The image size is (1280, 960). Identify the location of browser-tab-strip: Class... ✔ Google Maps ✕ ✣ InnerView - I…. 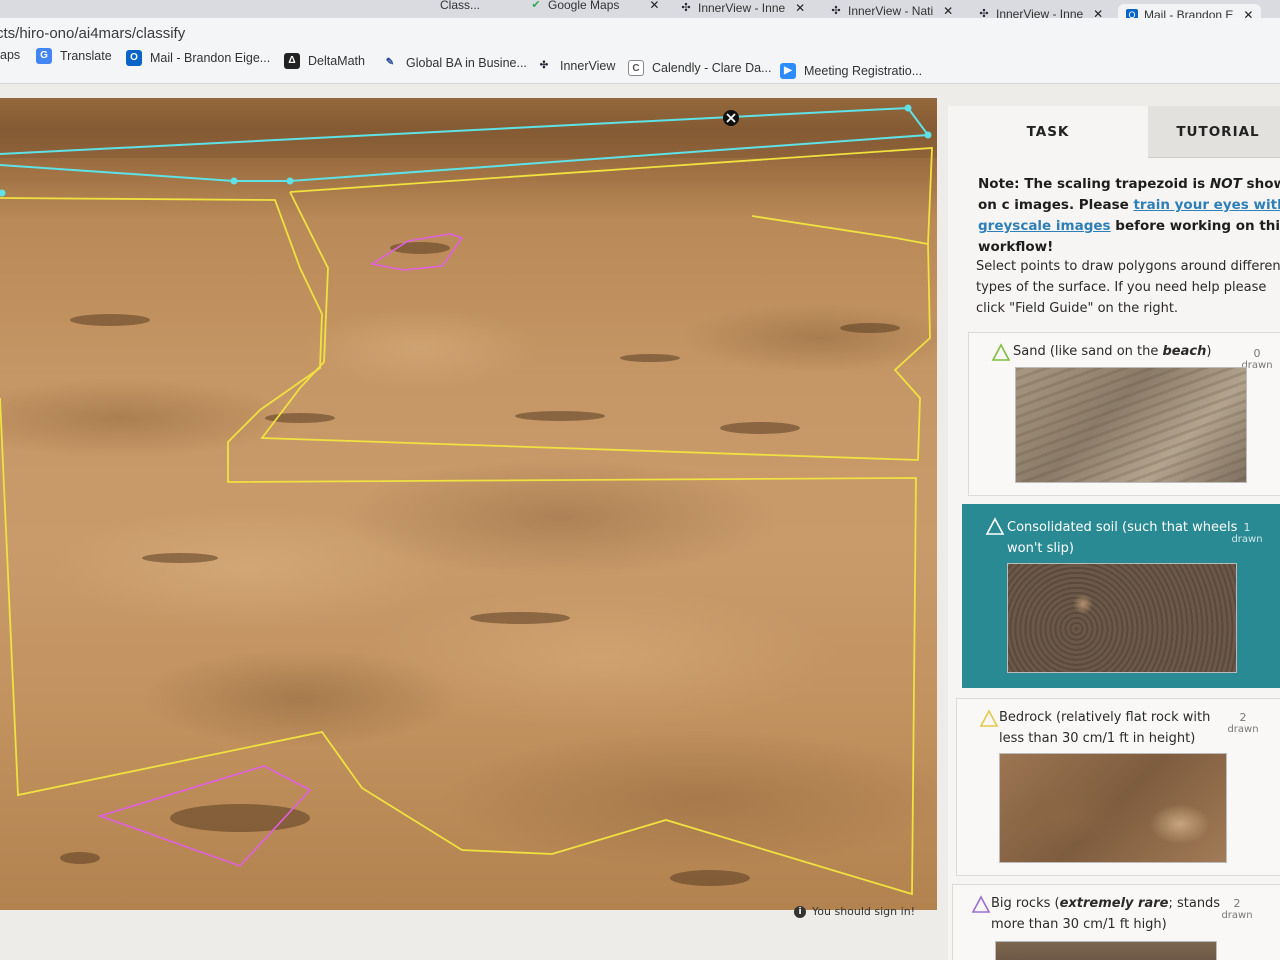
(640, 9).